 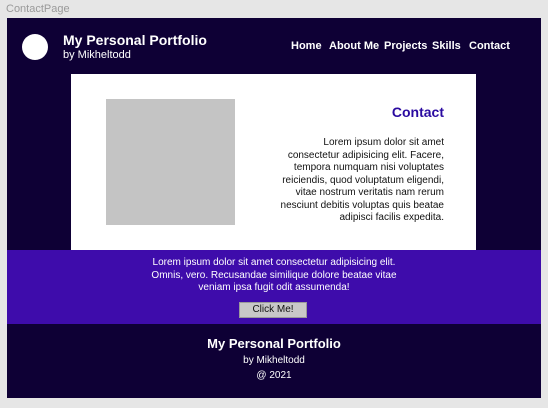 What do you see at coordinates (383, 142) in the screenshot?
I see `card-body-line: Lorem ipsum dolor sit amet` at bounding box center [383, 142].